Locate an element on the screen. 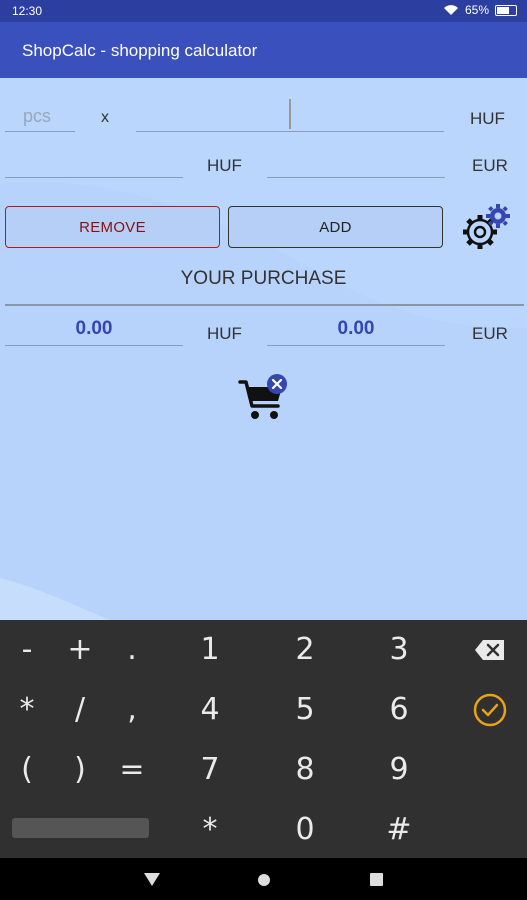  key-comma: , is located at coordinates (132, 710).